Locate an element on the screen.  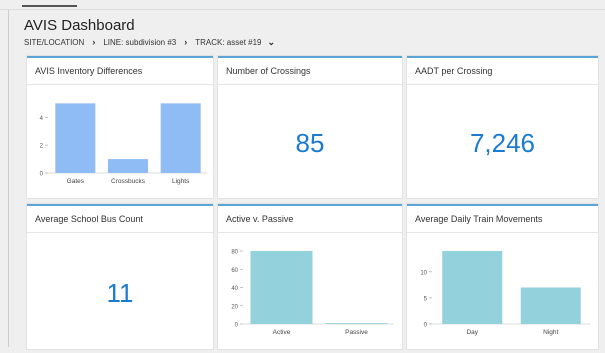
x-tick-label: Day is located at coordinates (472, 332).